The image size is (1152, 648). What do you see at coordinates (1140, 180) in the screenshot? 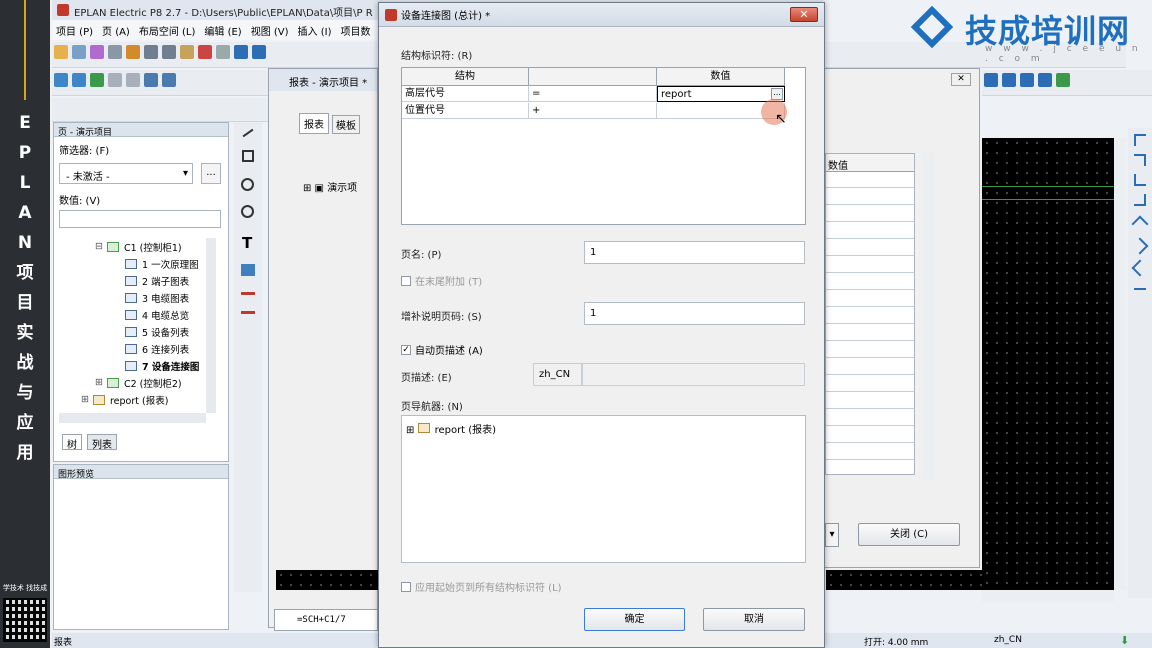
I see `corner-bottom-left-icon` at bounding box center [1140, 180].